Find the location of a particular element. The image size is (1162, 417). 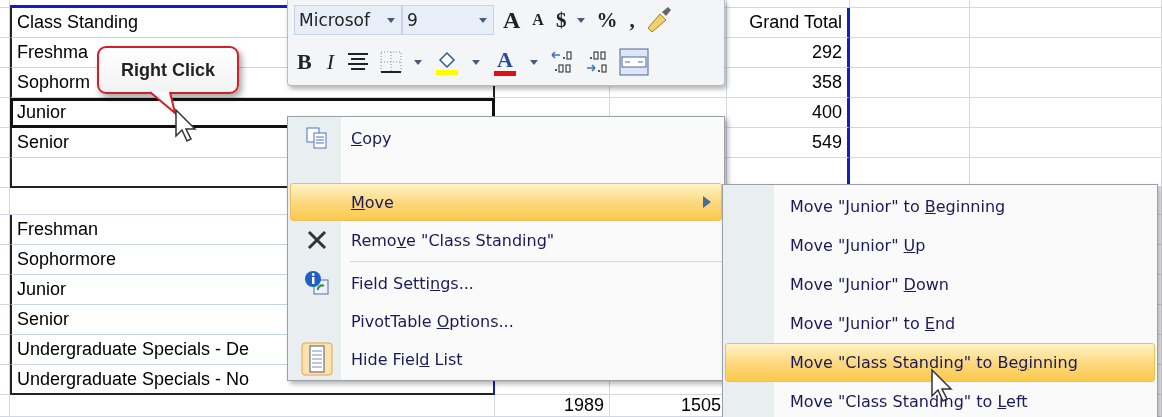

menu-item: Move "Junior" to End is located at coordinates (940, 323).